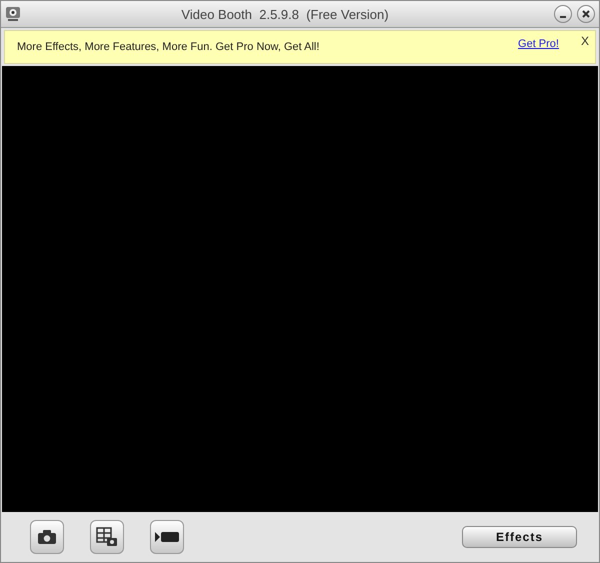  Describe the element at coordinates (285, 14) in the screenshot. I see `window-title: Video Booth 2.5.9.8 (Free Version)` at that location.